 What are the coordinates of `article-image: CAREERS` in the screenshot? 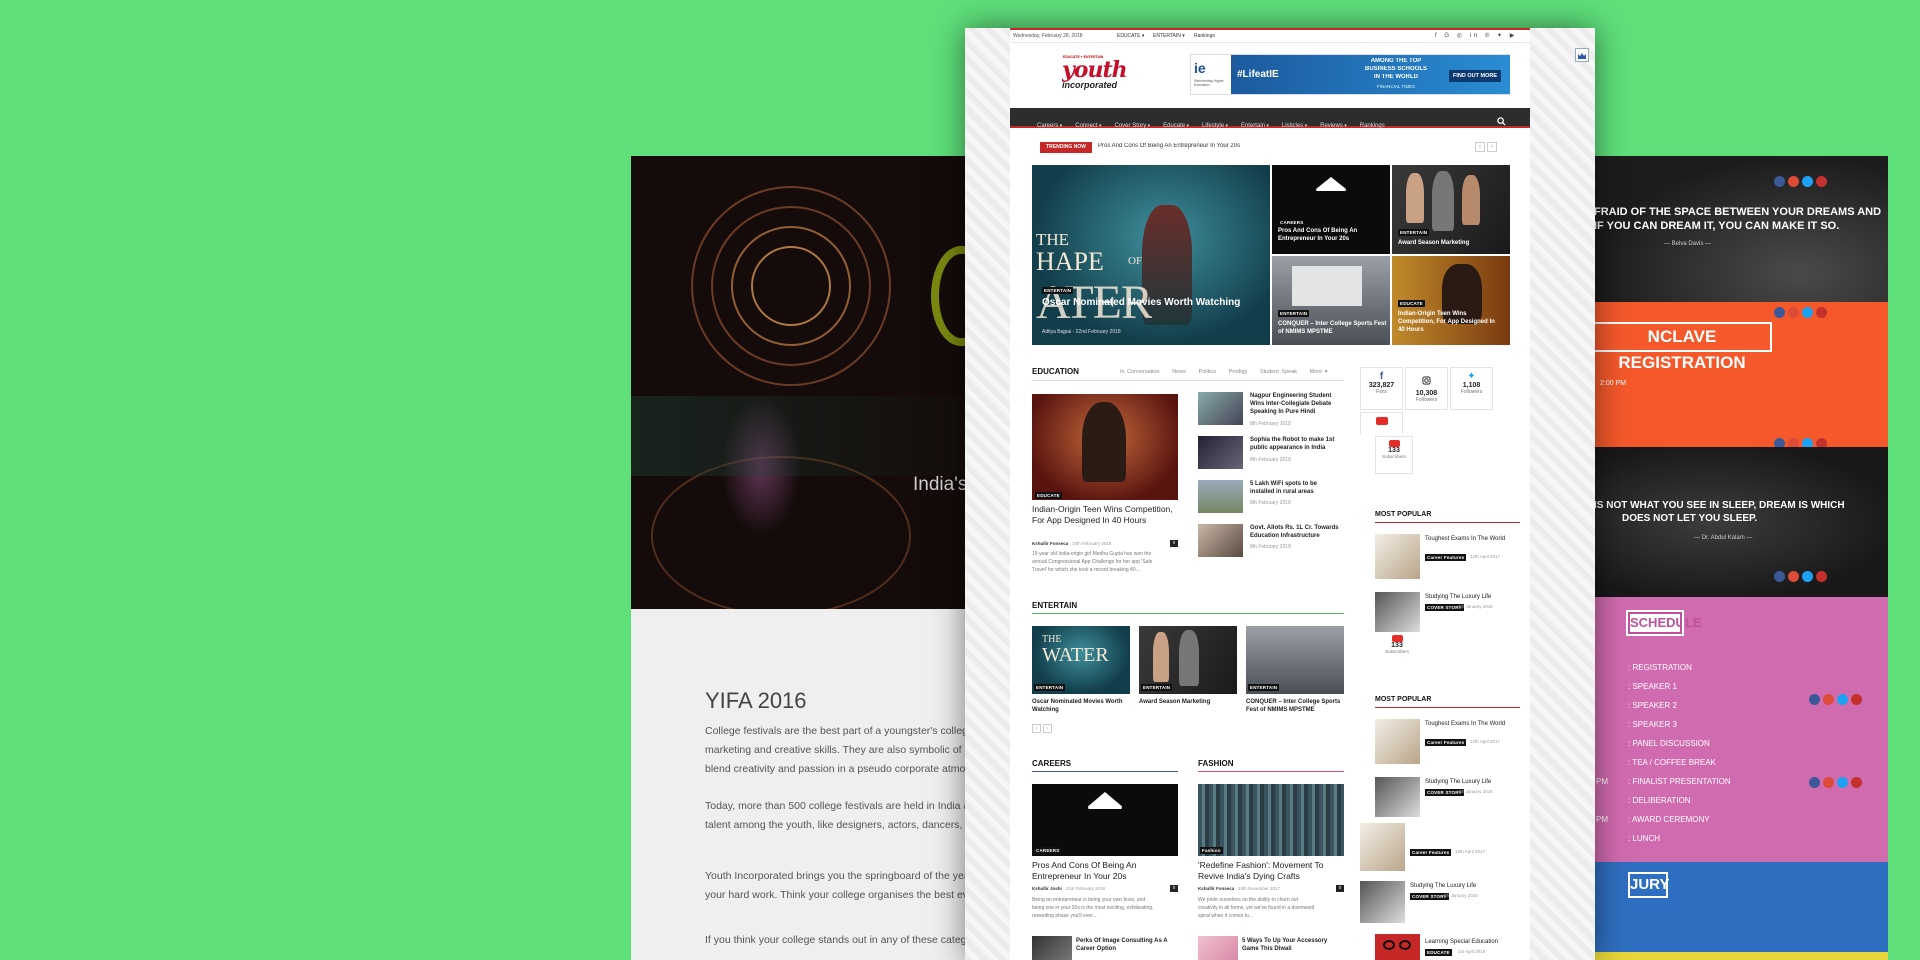 It's located at (1105, 820).